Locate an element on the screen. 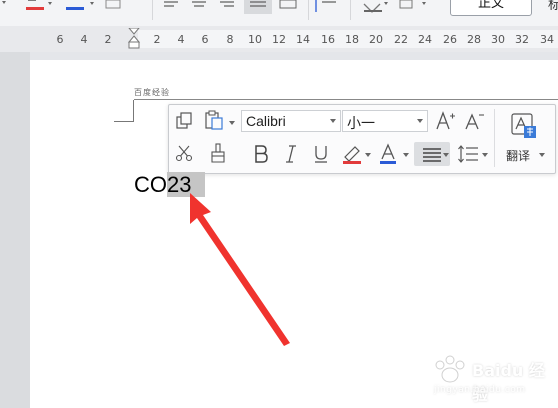 The image size is (558, 408). annotation-arrow is located at coordinates (240, 269).